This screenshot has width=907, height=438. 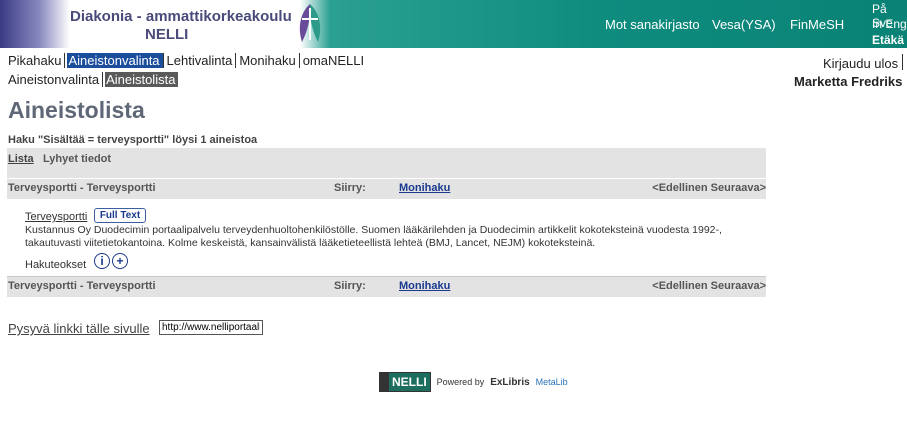 What do you see at coordinates (334, 60) in the screenshot?
I see `tab-omanelli: omaNELLI` at bounding box center [334, 60].